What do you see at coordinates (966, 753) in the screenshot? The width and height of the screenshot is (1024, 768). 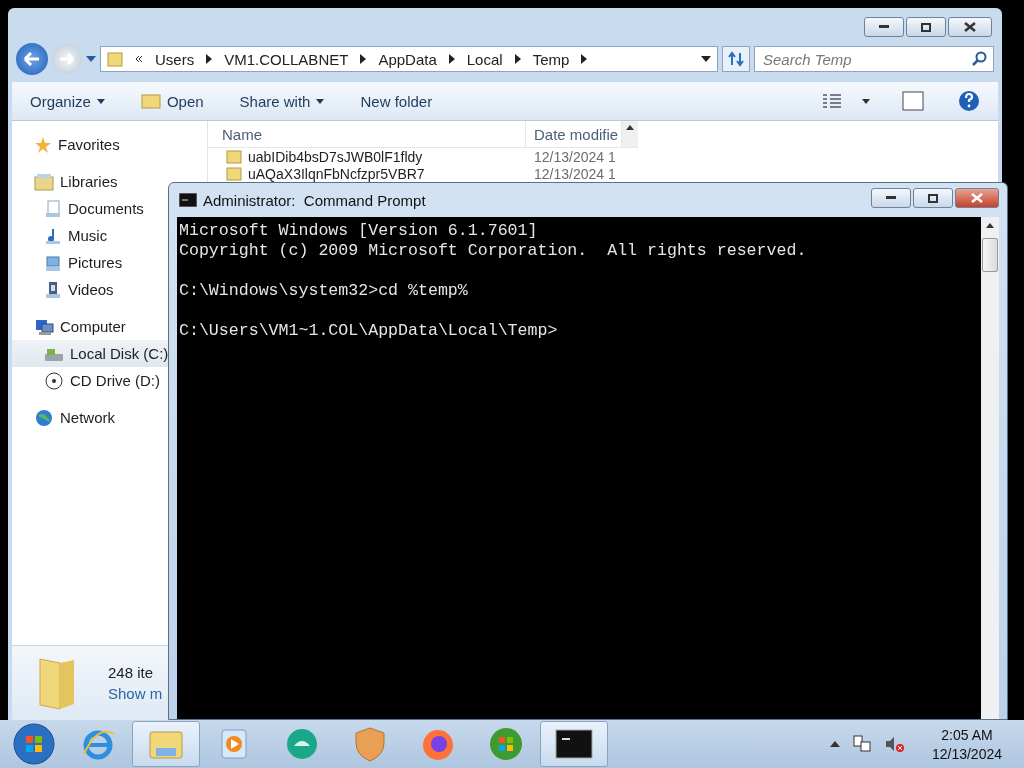 I see `clock-date: 12/13/2024` at bounding box center [966, 753].